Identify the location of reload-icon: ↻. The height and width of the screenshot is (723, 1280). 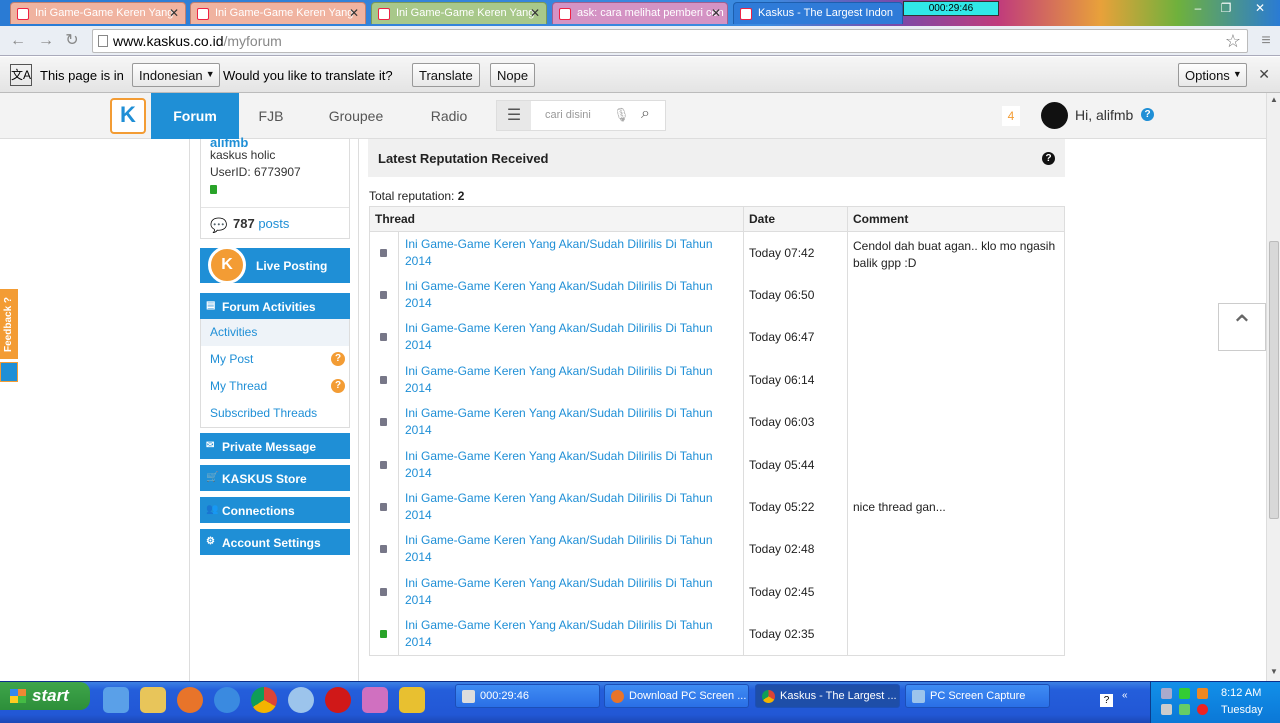
(72, 41).